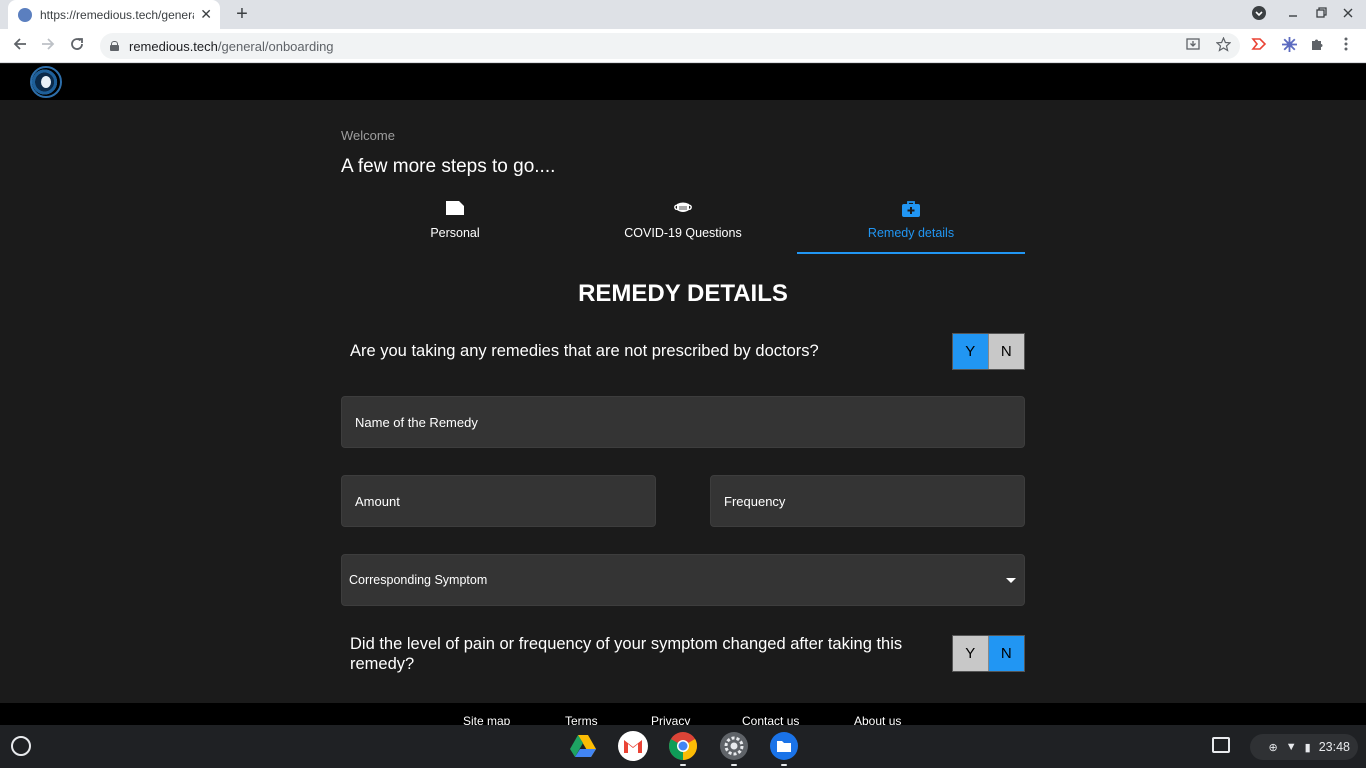 The height and width of the screenshot is (768, 1366). What do you see at coordinates (683, 82) in the screenshot?
I see `site-header` at bounding box center [683, 82].